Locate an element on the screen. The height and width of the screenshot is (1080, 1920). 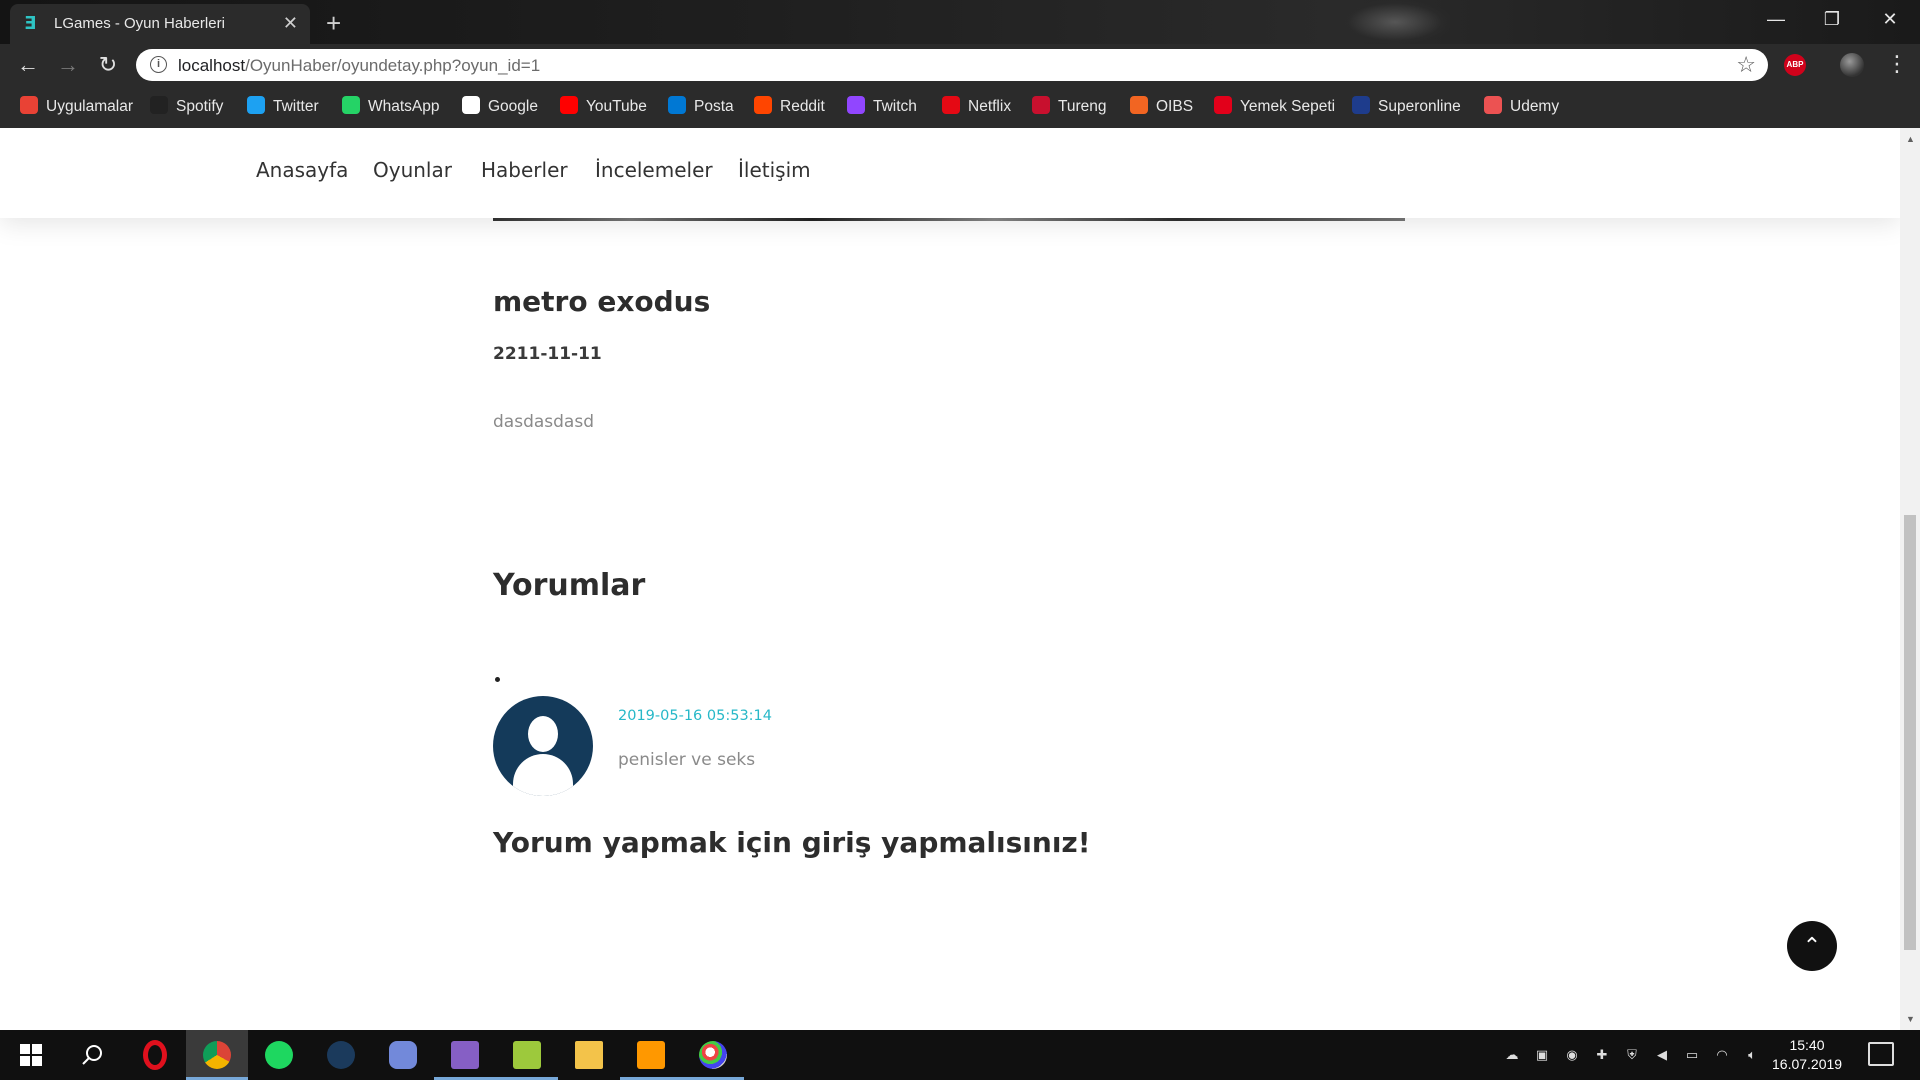
opera-icon is located at coordinates (155, 1055).